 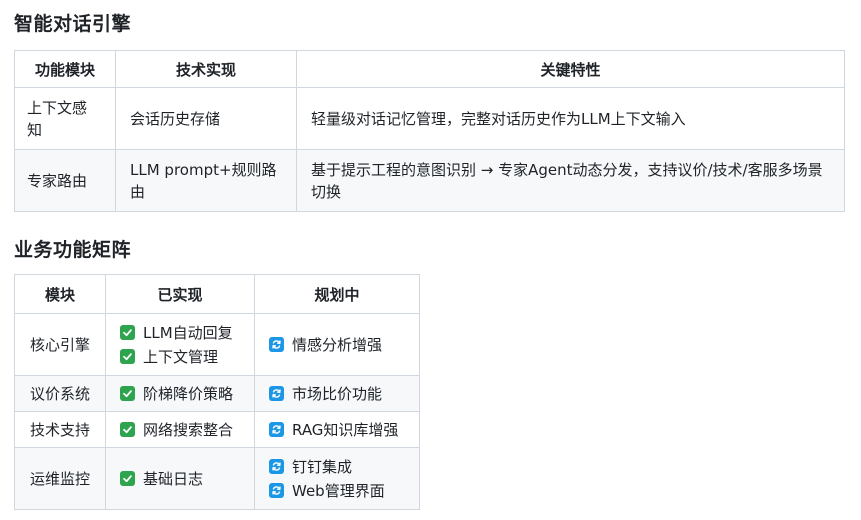 I want to click on done-item: 网络搜索整合, so click(x=180, y=430).